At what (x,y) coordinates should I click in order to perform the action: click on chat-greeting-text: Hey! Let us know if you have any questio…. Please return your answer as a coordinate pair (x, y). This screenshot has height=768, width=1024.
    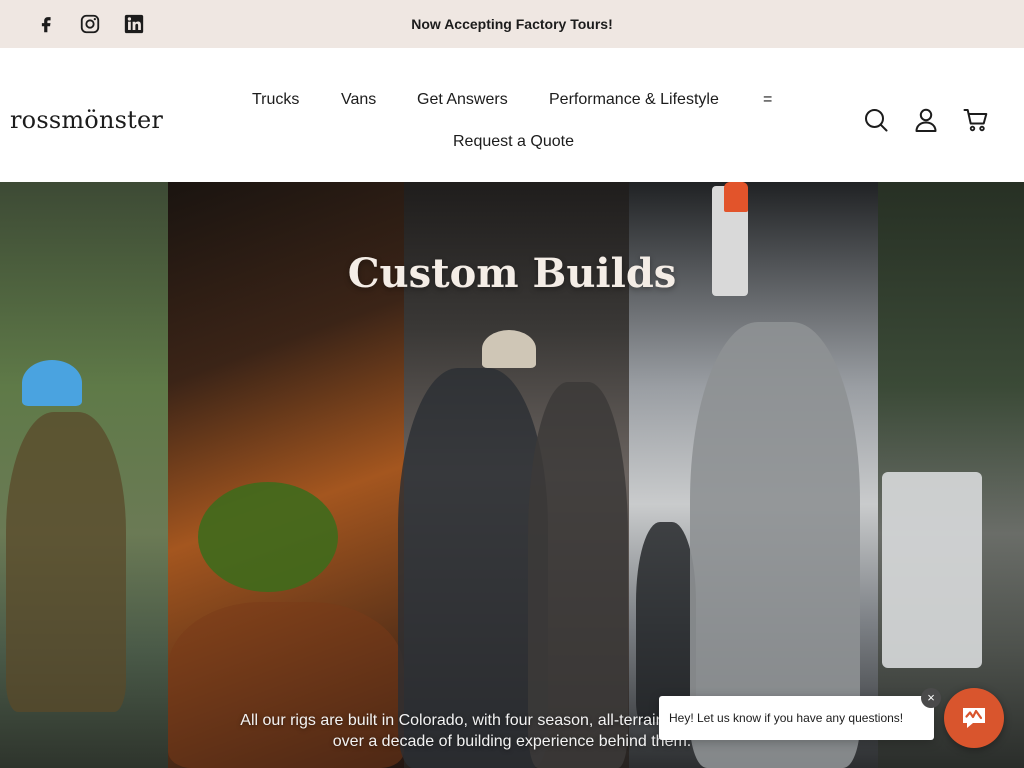
    Looking at the image, I should click on (786, 718).